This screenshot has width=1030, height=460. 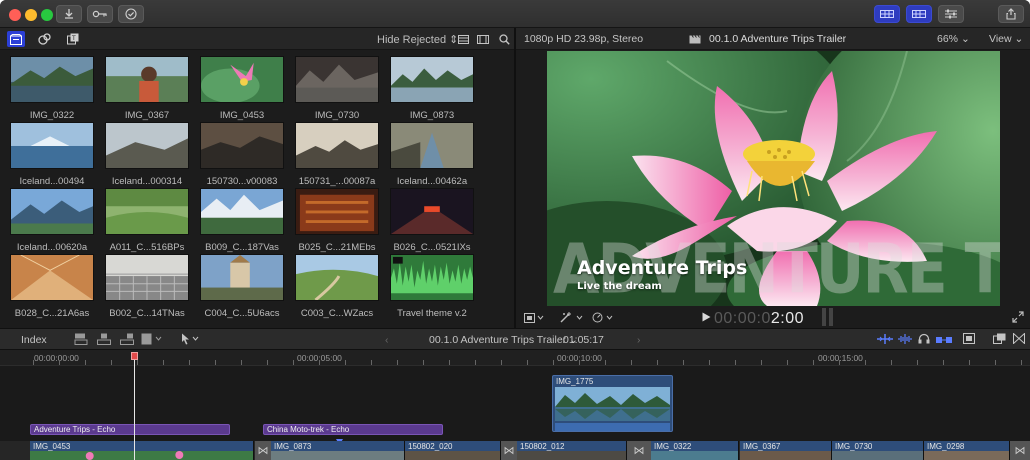 What do you see at coordinates (338, 450) in the screenshot?
I see `storyline-clip: IMG_0873` at bounding box center [338, 450].